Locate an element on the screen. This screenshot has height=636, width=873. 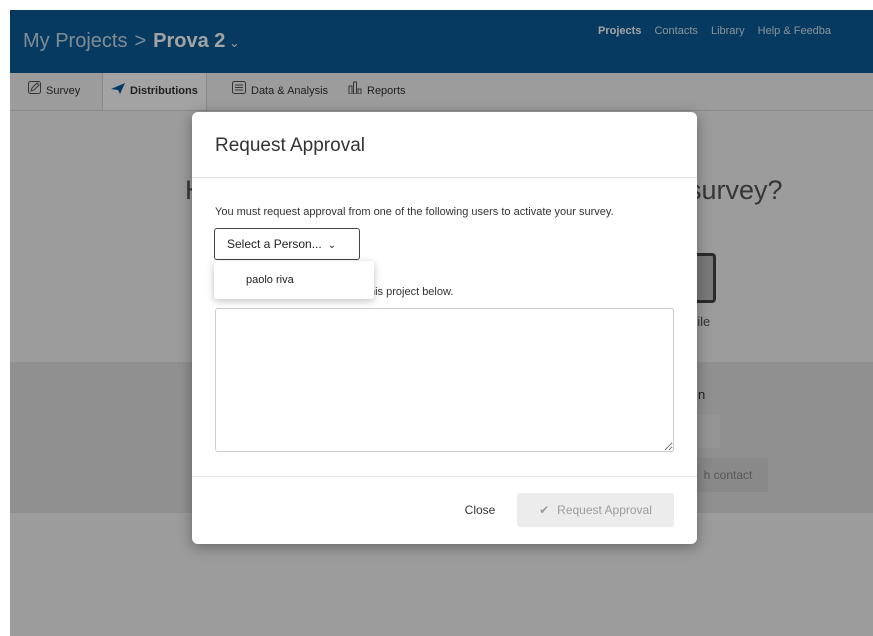
chevron-down-icon: ⌄ is located at coordinates (332, 245).